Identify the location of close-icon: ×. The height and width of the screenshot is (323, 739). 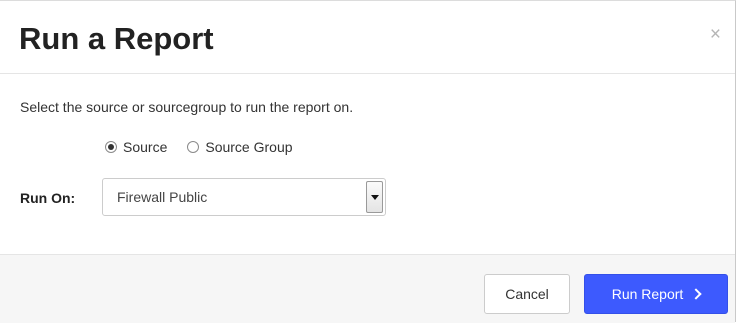
(715, 35).